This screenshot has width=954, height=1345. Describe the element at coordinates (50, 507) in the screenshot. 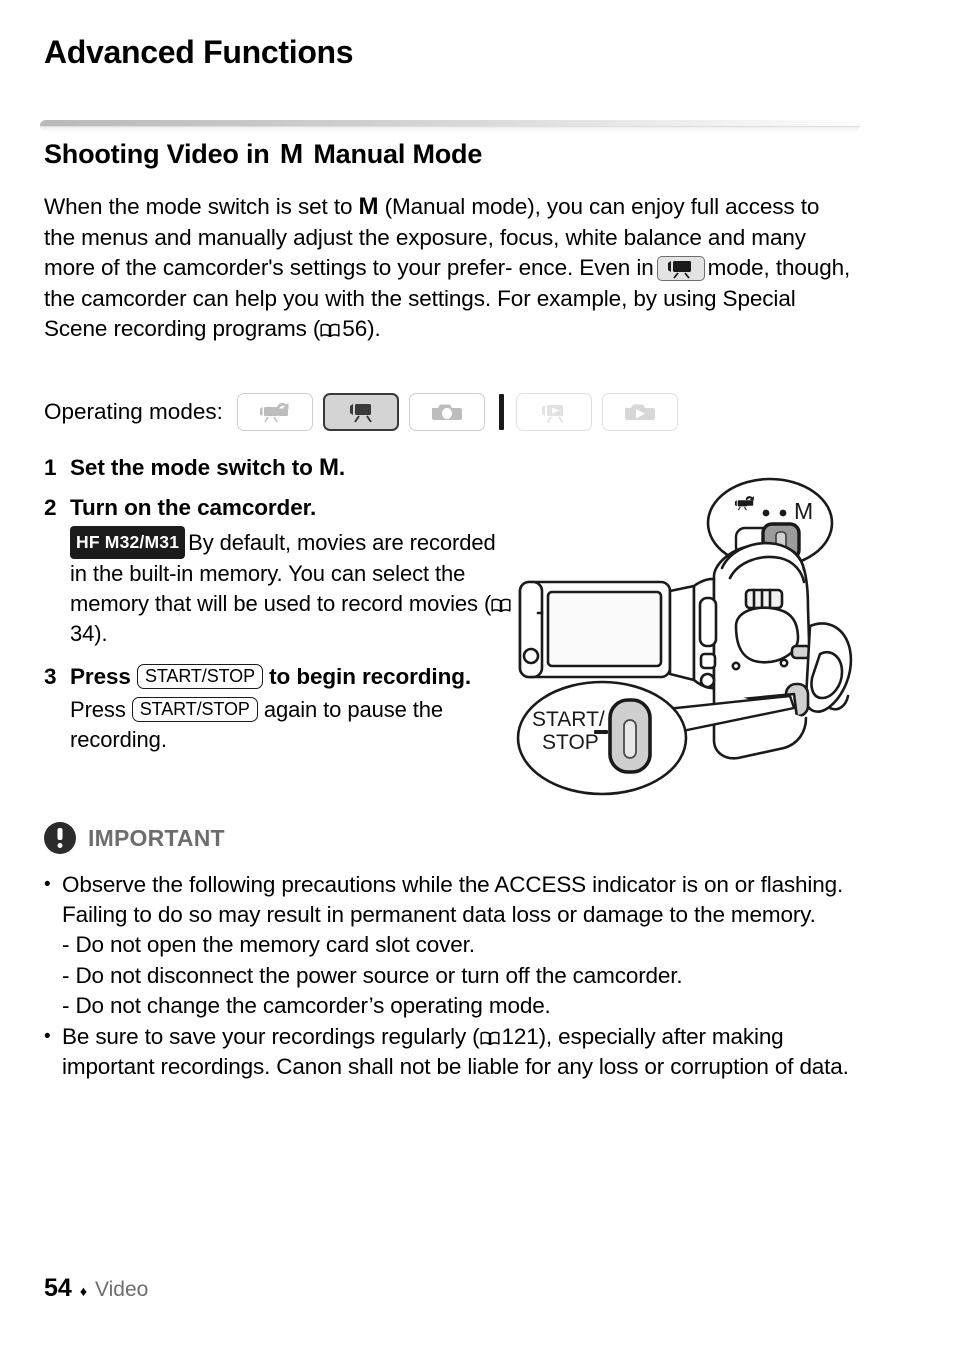

I see `step-number: 2` at that location.